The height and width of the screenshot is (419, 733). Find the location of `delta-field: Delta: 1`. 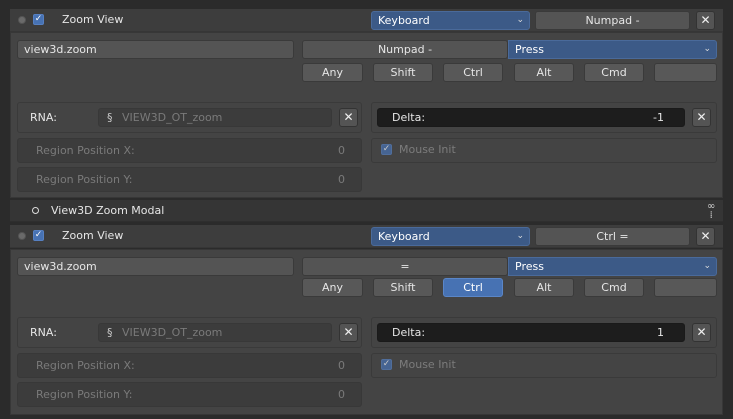

delta-field: Delta: 1 is located at coordinates (531, 332).